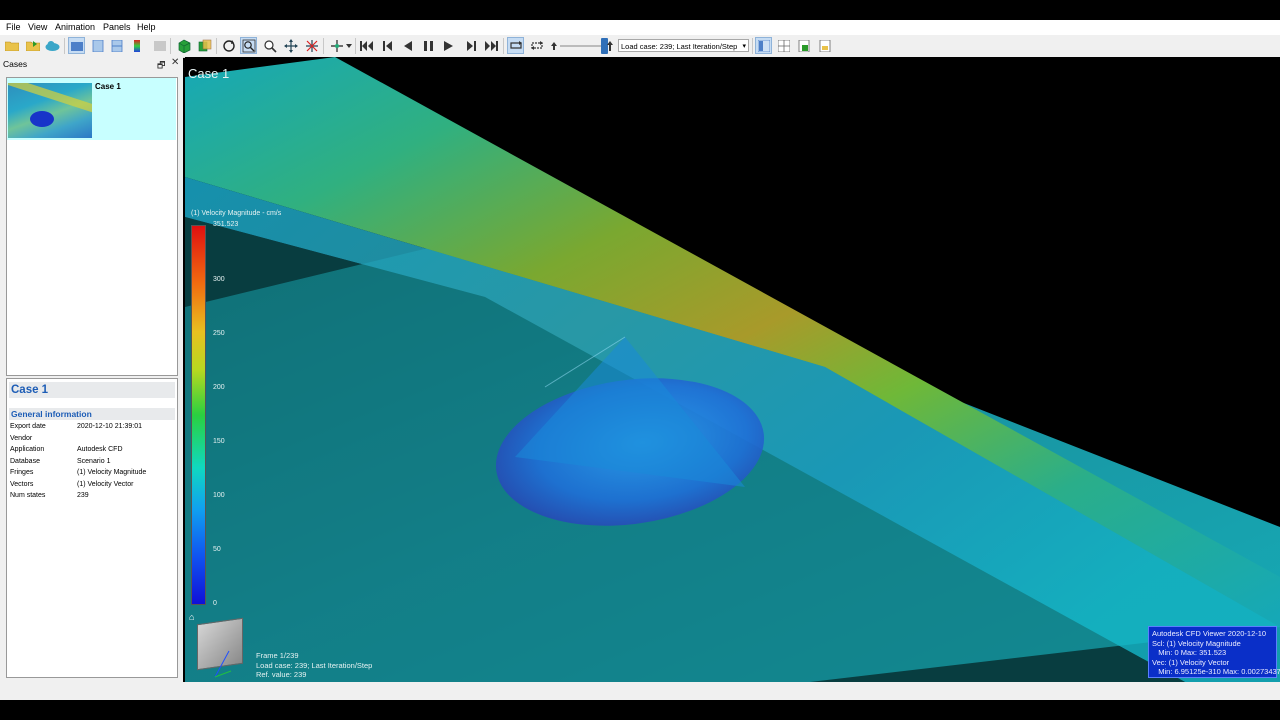 Image resolution: width=1280 pixels, height=720 pixels. I want to click on speed-fast-icon, so click(610, 45).